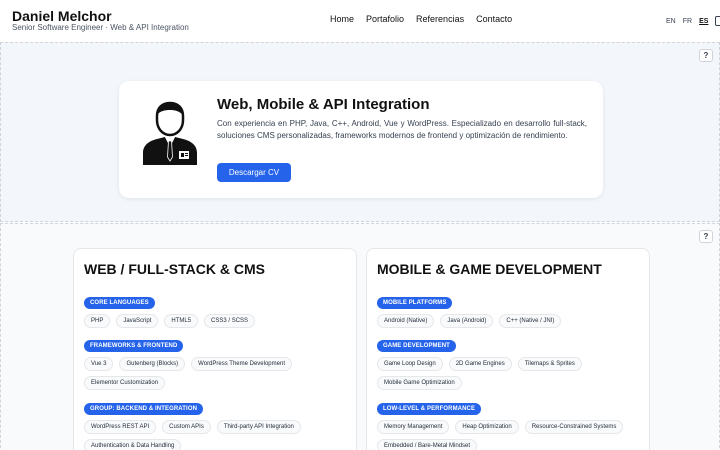  Describe the element at coordinates (342, 19) in the screenshot. I see `nav-home: Home` at that location.